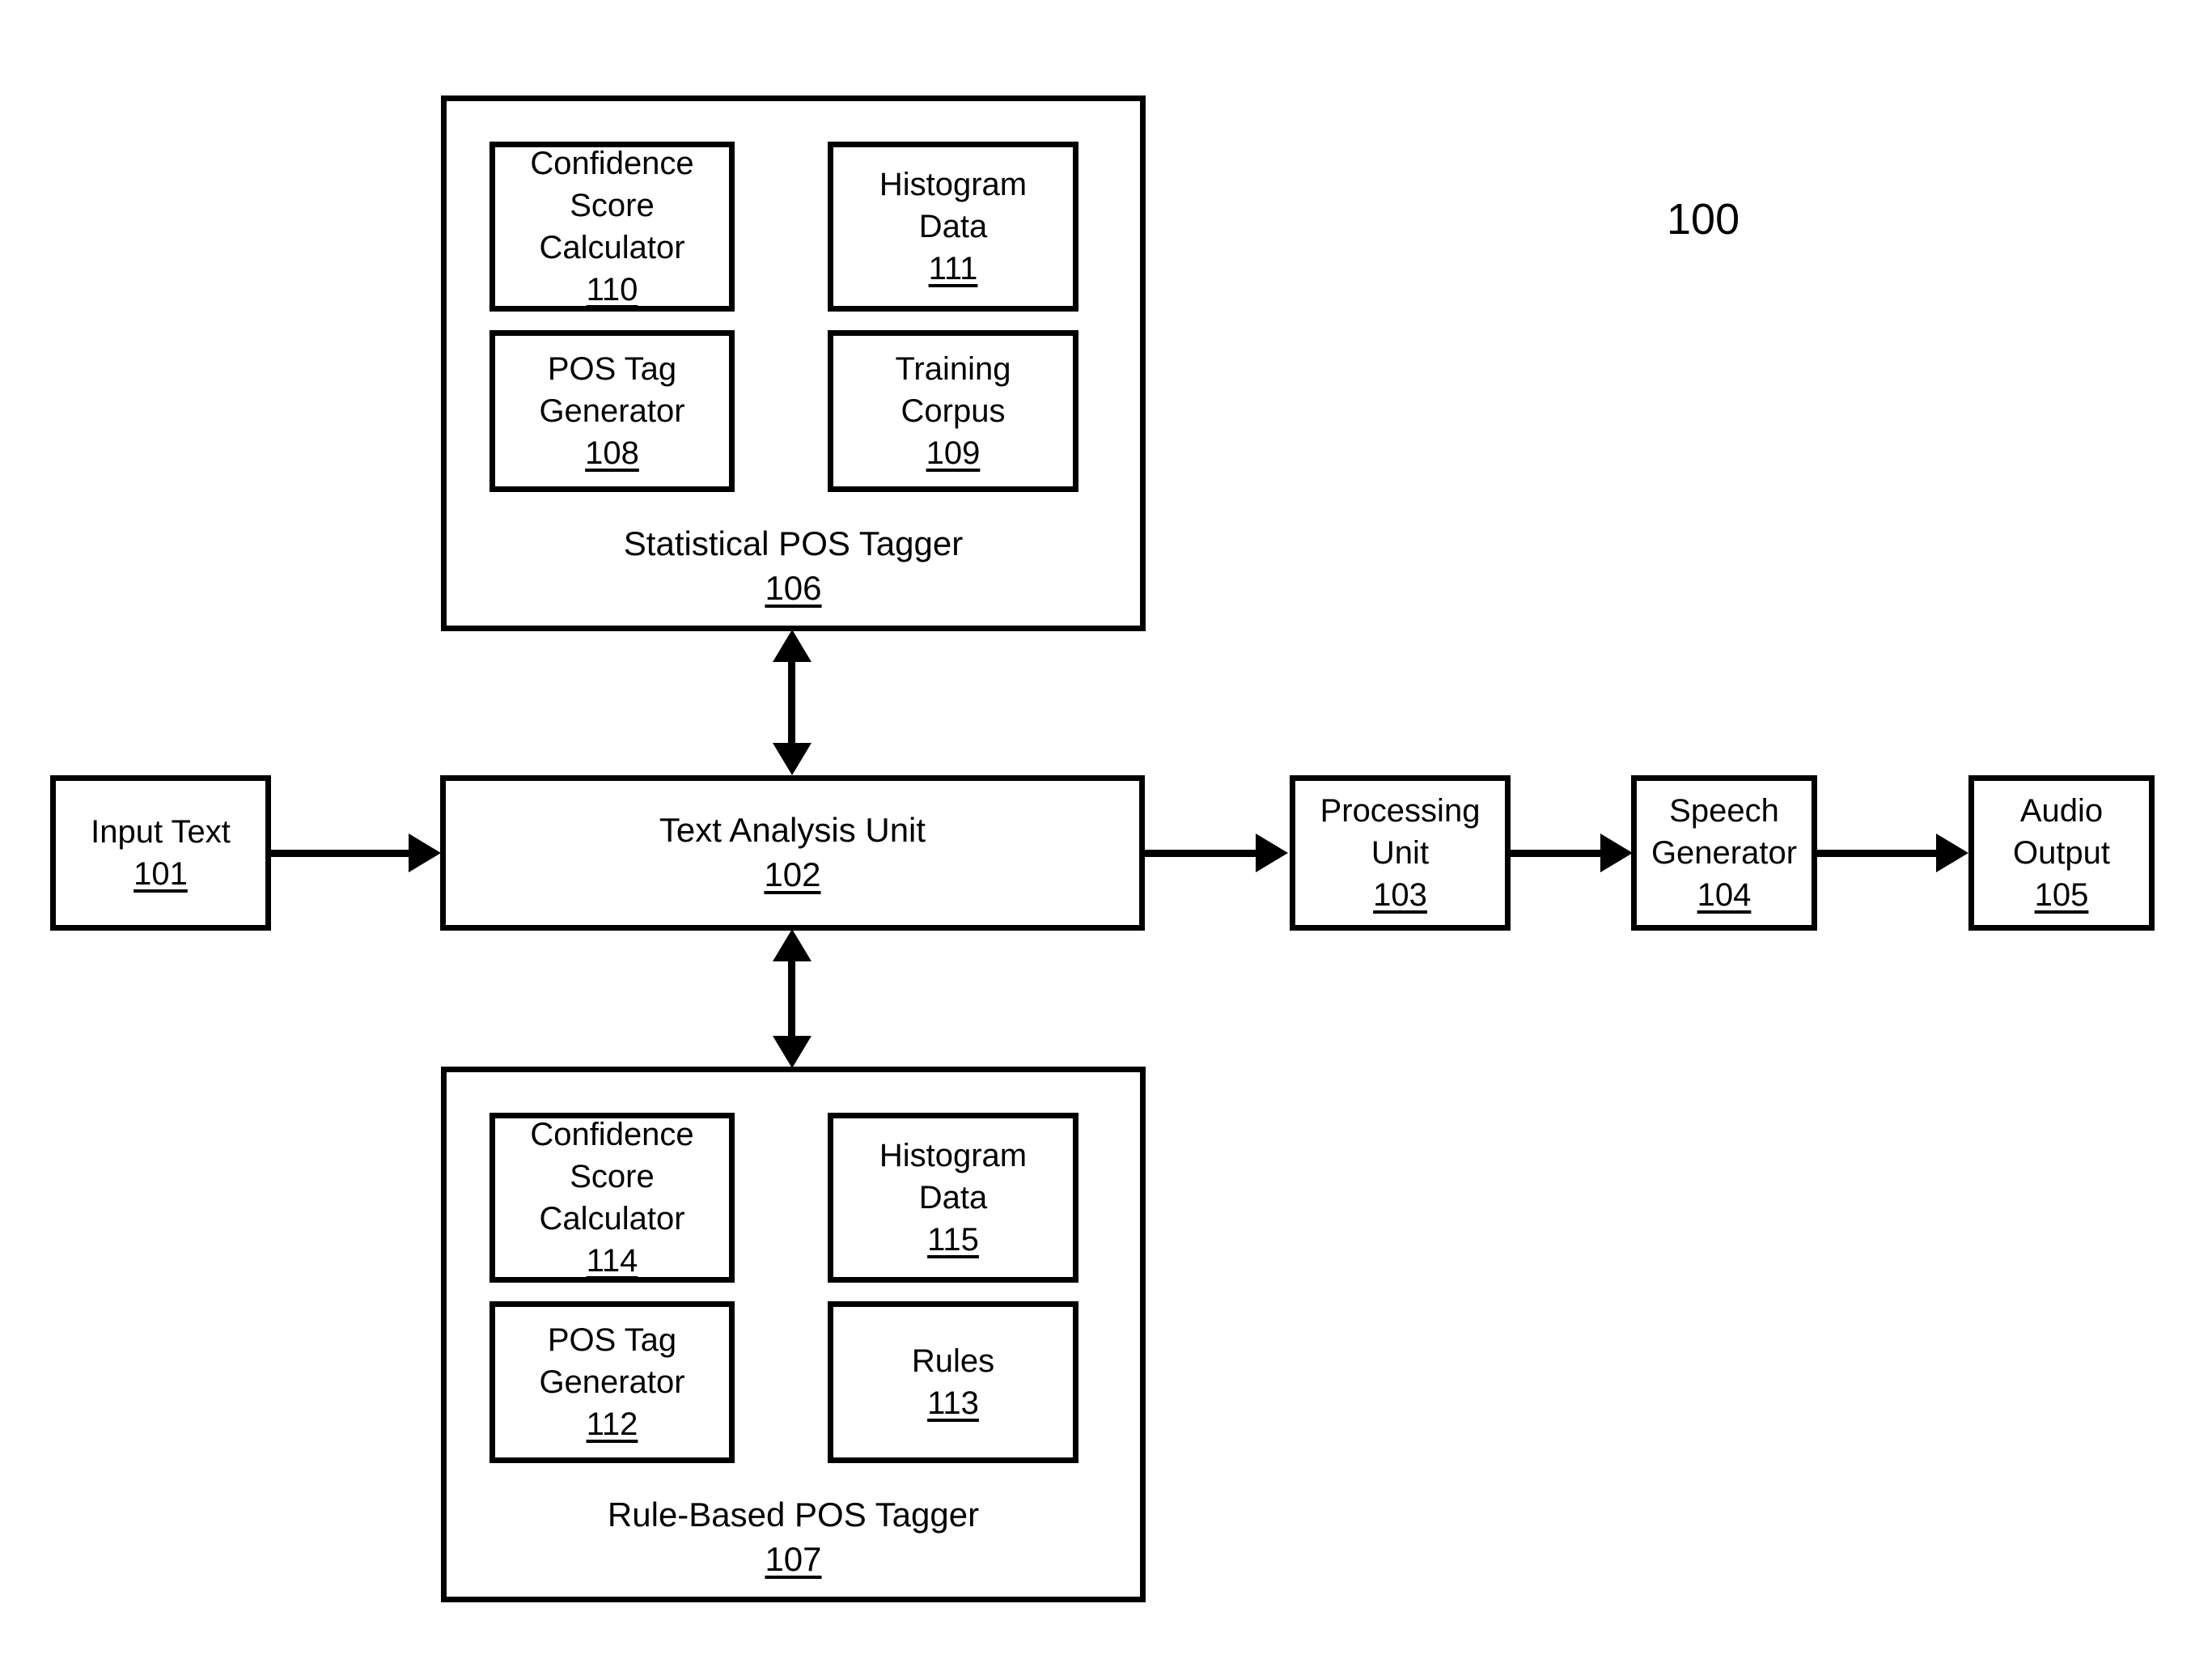 The image size is (2212, 1680). What do you see at coordinates (792, 759) in the screenshot?
I see `connector-106-to-102-arrowhead-down` at bounding box center [792, 759].